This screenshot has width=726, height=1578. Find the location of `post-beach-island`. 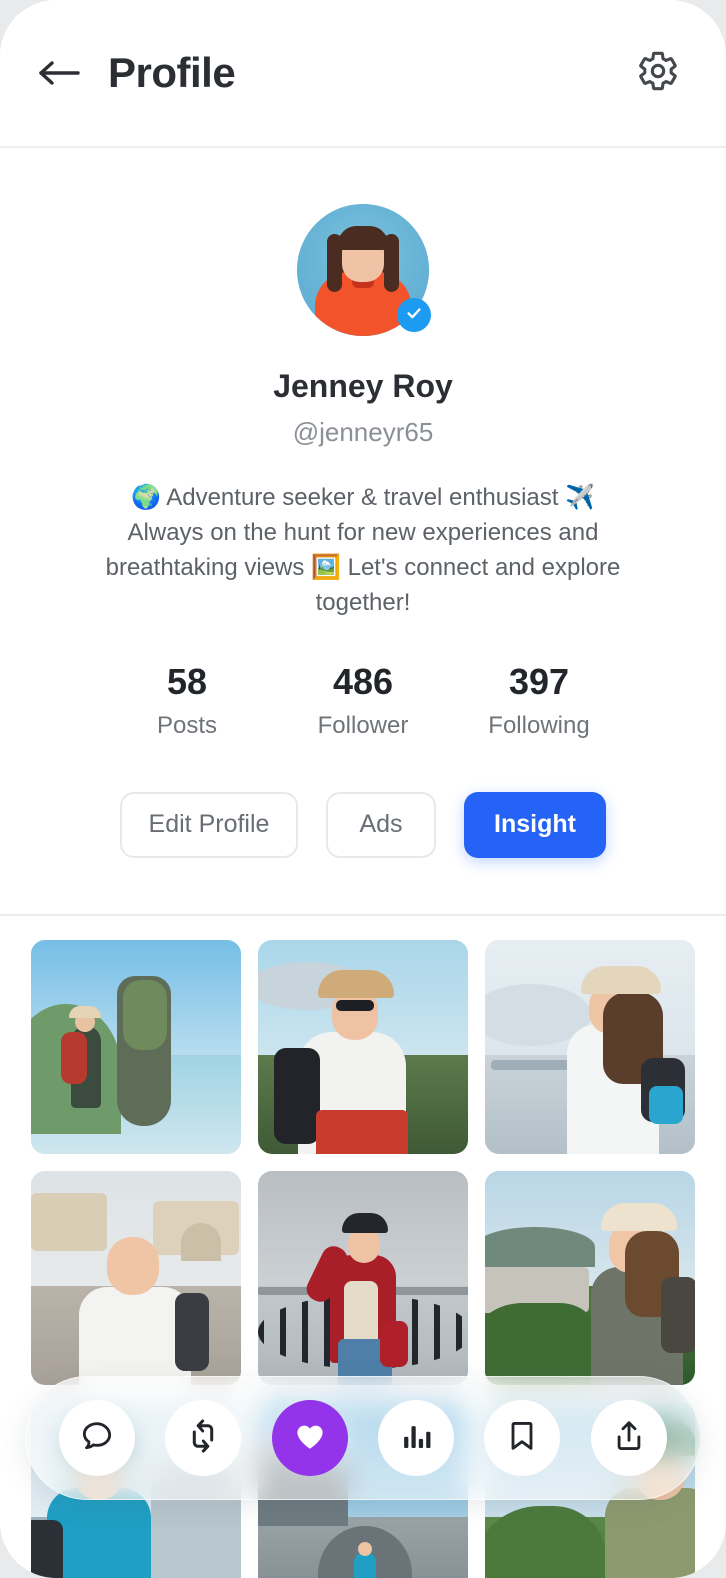

post-beach-island is located at coordinates (136, 1046).